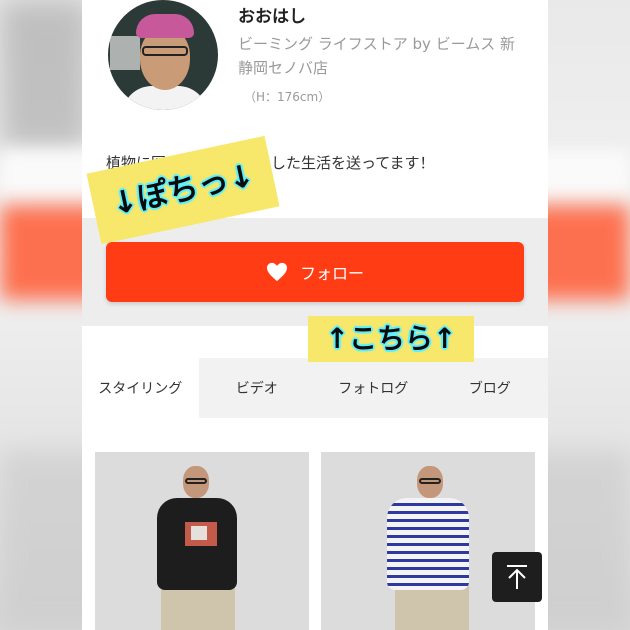 This screenshot has width=630, height=630. I want to click on tab-blog: ブログ, so click(490, 388).